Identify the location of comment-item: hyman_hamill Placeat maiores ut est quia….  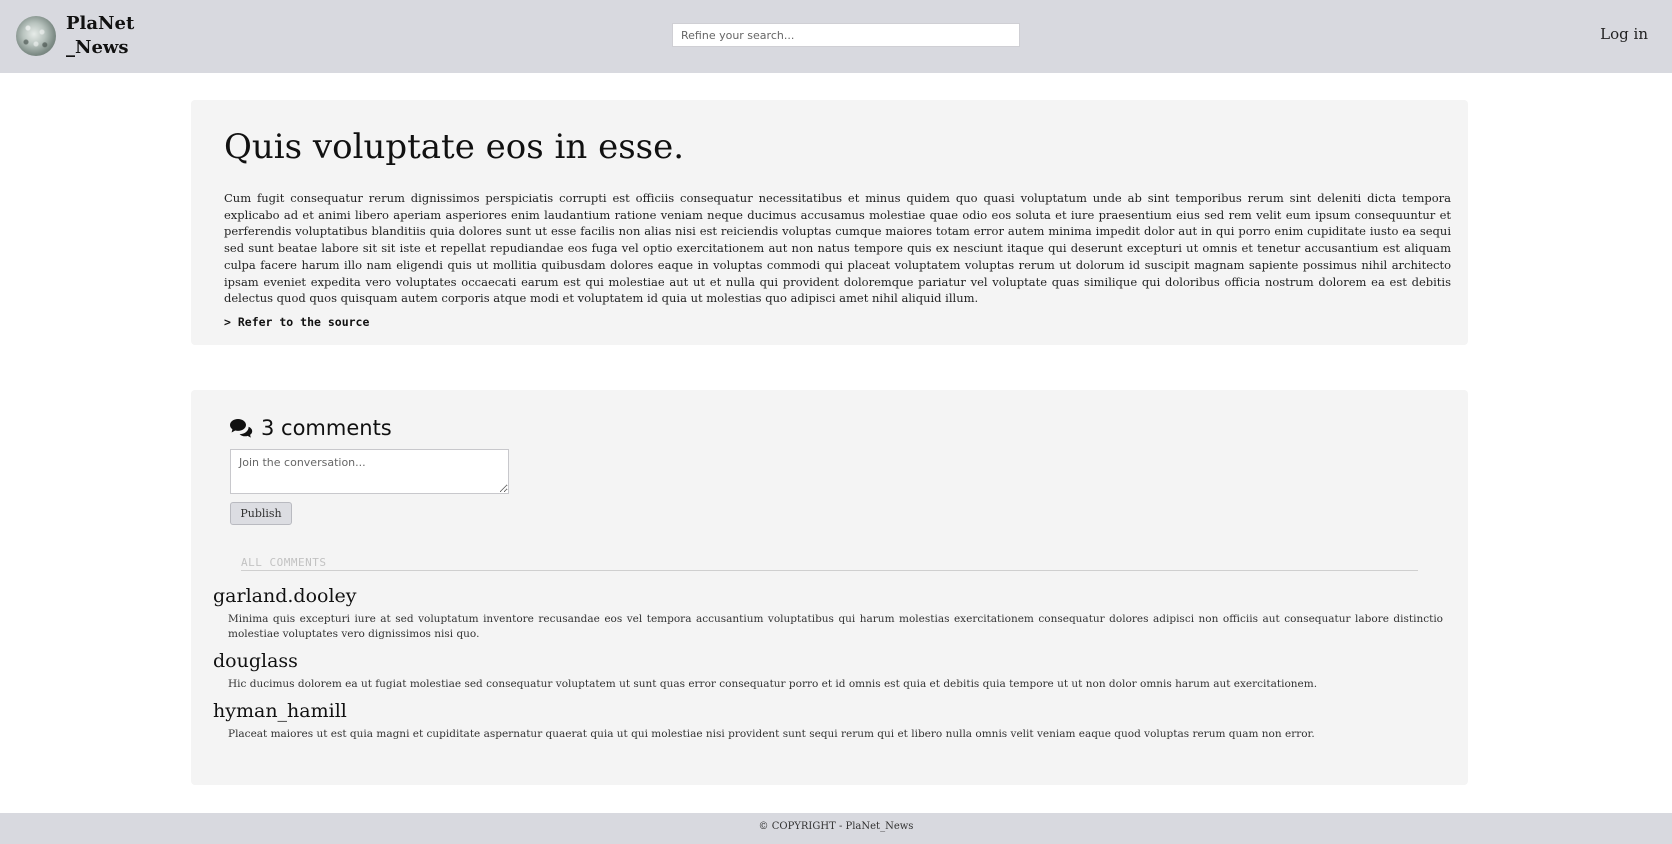
(828, 724).